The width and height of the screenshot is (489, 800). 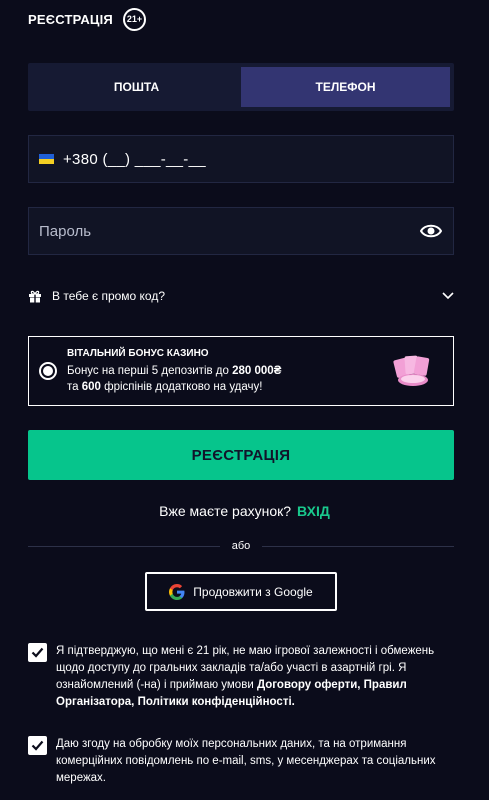 I want to click on eye-icon, so click(x=431, y=231).